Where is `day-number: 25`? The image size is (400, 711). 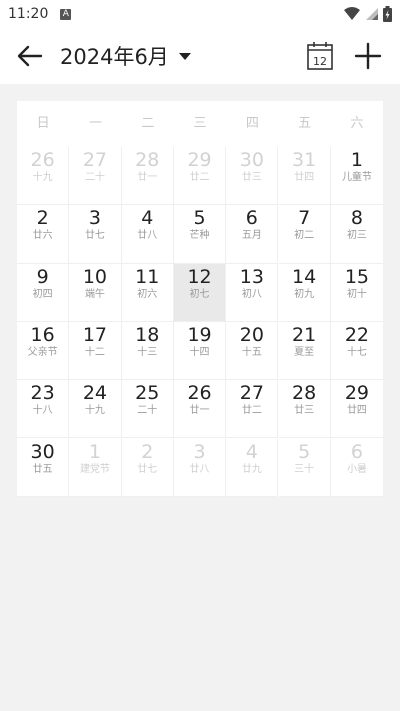
day-number: 25 is located at coordinates (147, 393).